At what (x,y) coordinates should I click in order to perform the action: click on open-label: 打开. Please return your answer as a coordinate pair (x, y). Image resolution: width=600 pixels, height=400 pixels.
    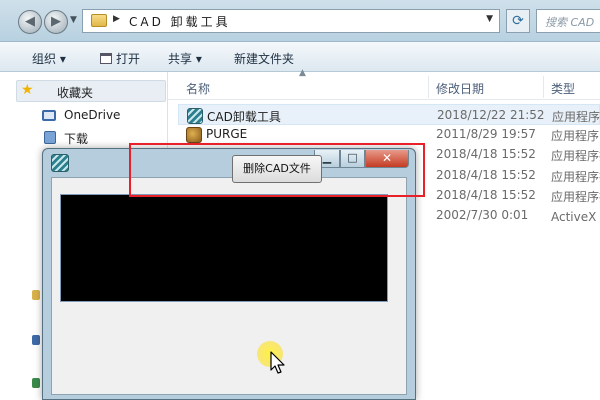
    Looking at the image, I should click on (128, 59).